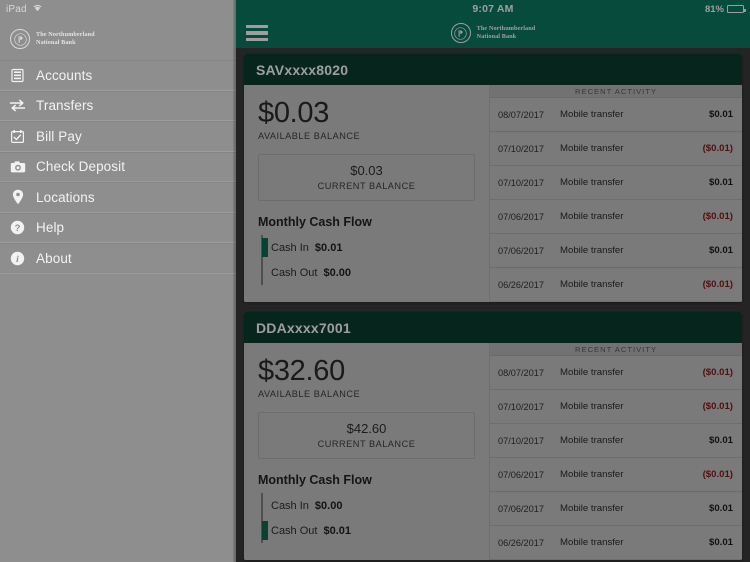 This screenshot has width=750, height=562. Describe the element at coordinates (118, 197) in the screenshot. I see `sidebar-item-locations: Locations` at that location.